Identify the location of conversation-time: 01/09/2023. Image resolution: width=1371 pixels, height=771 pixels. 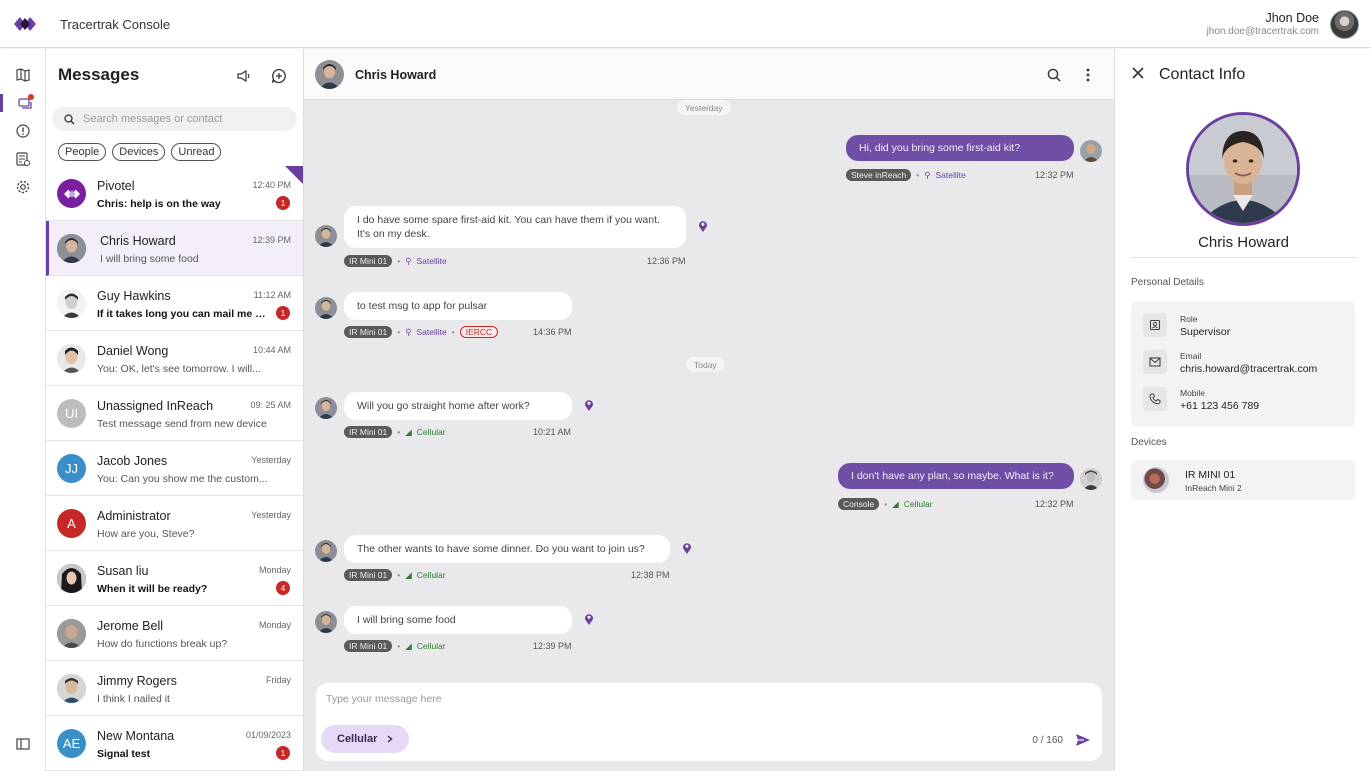
(268, 735).